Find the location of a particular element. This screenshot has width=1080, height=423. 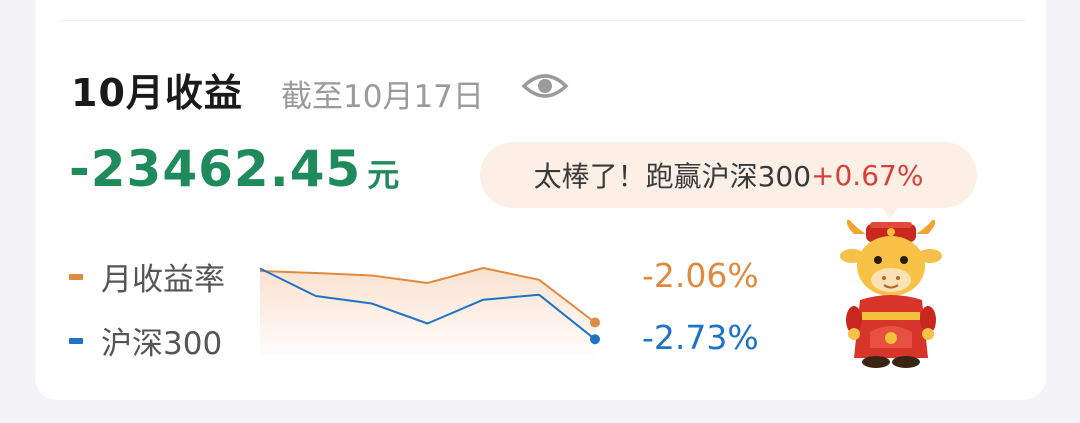

eye-icon is located at coordinates (545, 86).